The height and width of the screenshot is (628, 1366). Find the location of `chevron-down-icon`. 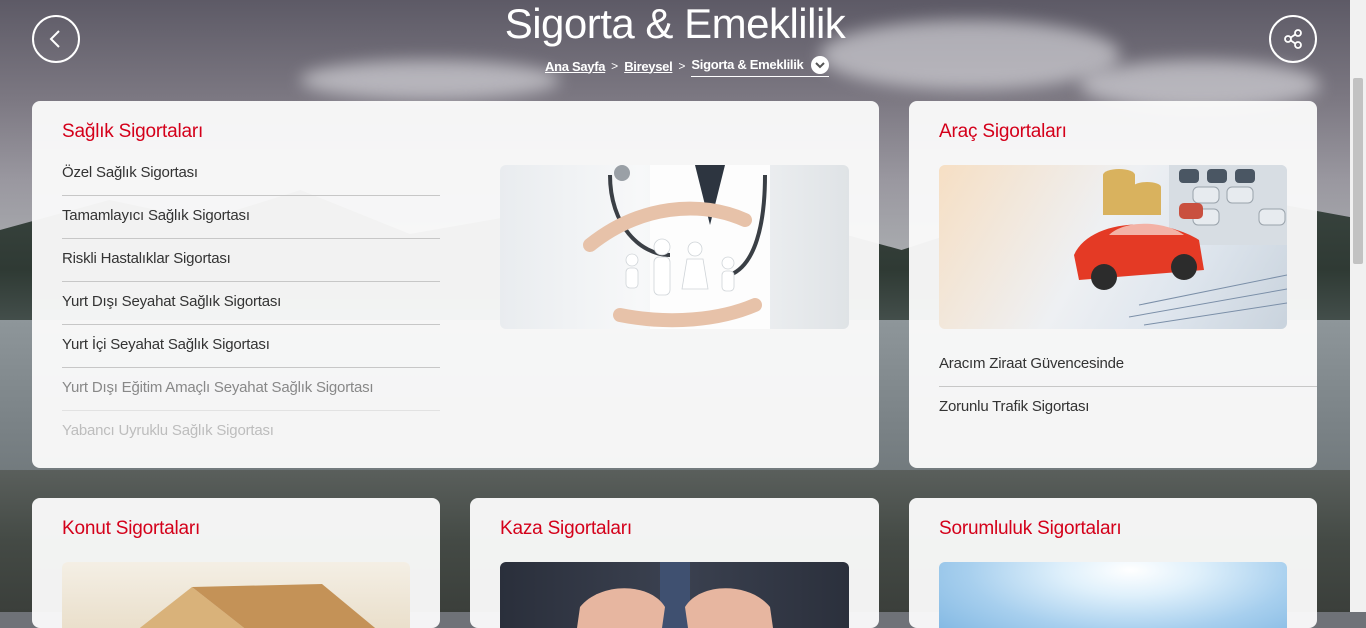

chevron-down-icon is located at coordinates (820, 64).